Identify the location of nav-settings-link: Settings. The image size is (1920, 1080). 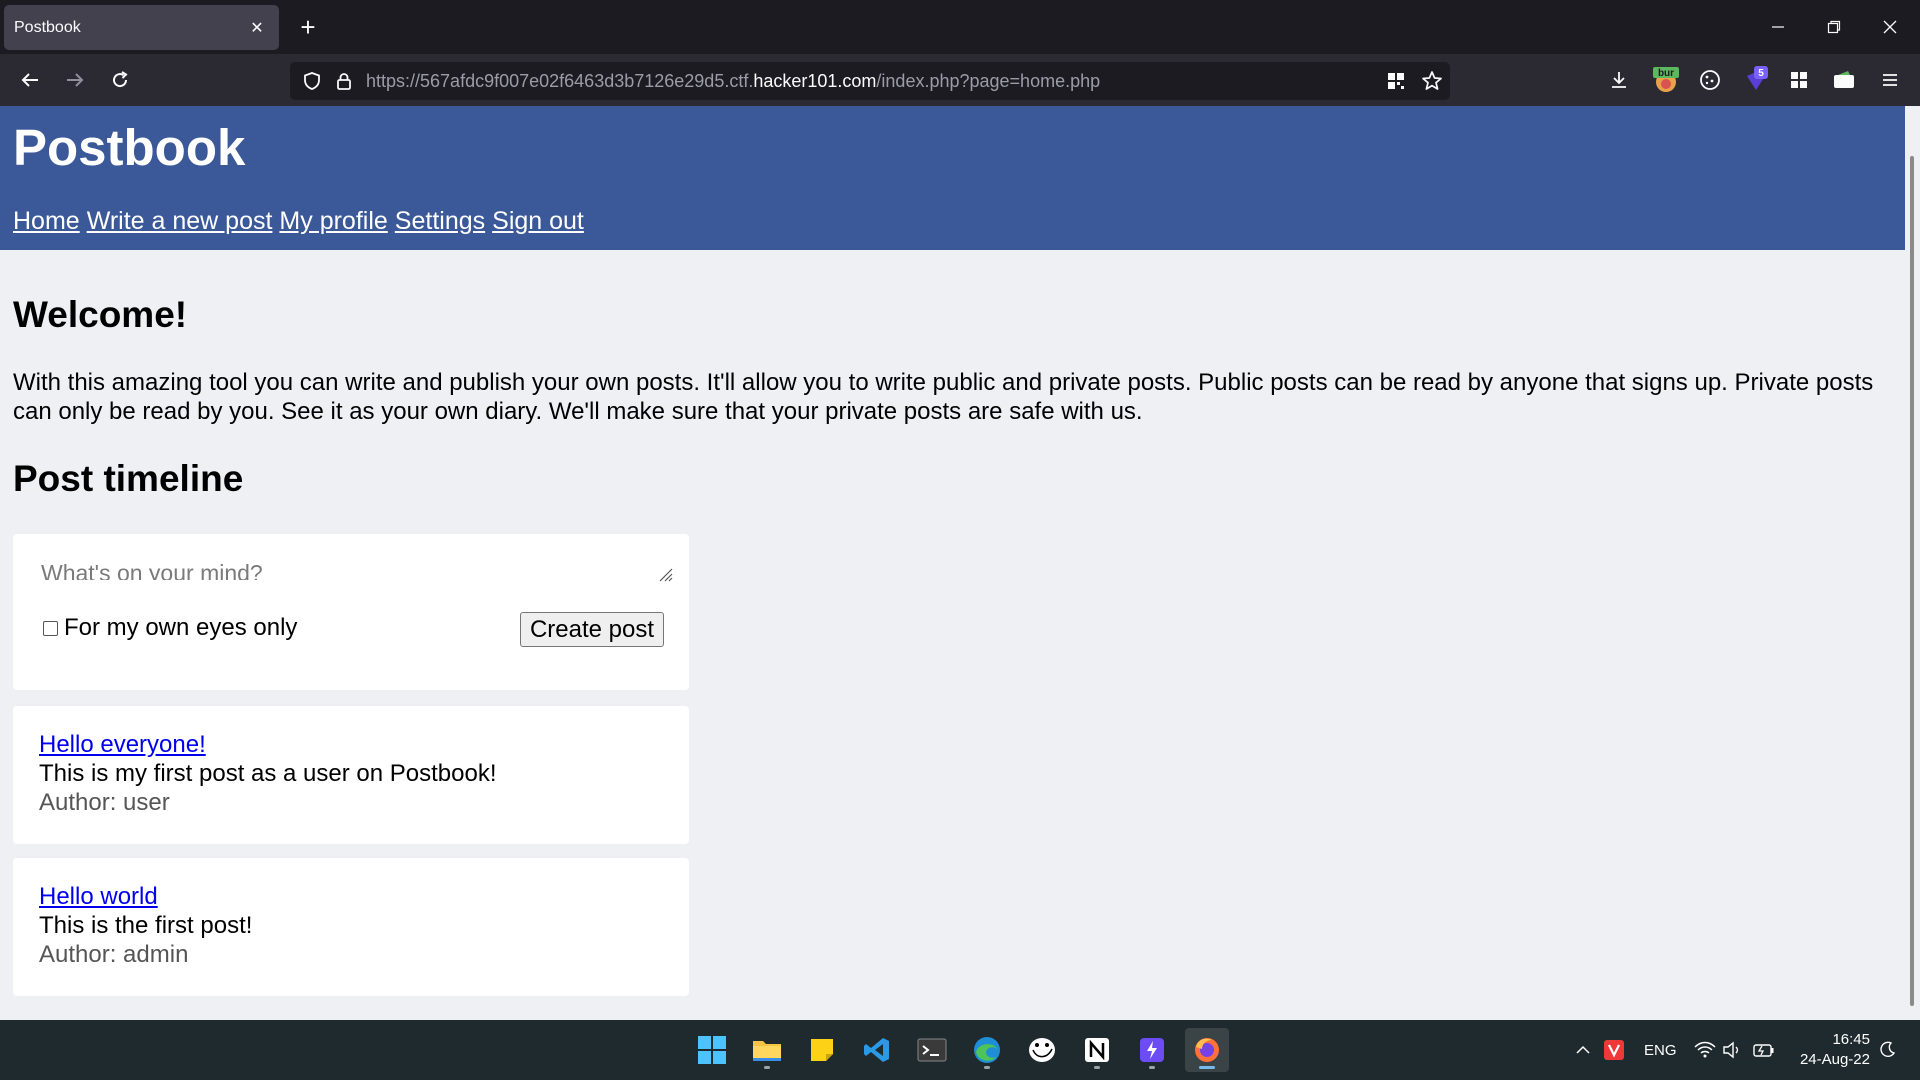
(440, 221).